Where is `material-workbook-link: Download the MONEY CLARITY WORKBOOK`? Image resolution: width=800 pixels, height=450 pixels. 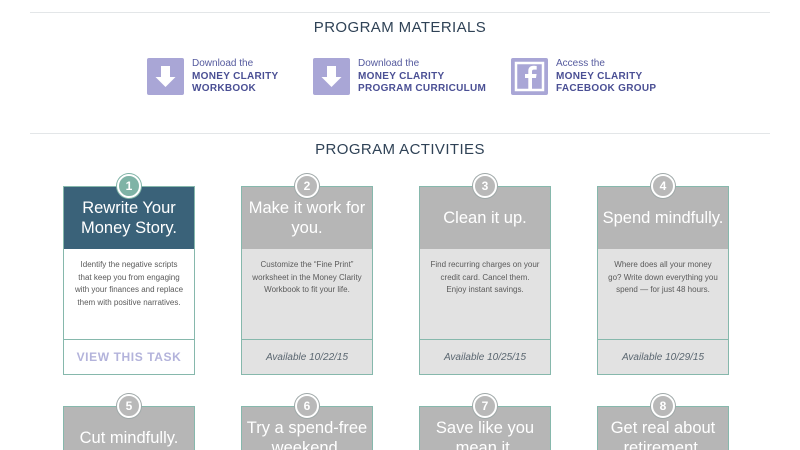 material-workbook-link: Download the MONEY CLARITY WORKBOOK is located at coordinates (213, 78).